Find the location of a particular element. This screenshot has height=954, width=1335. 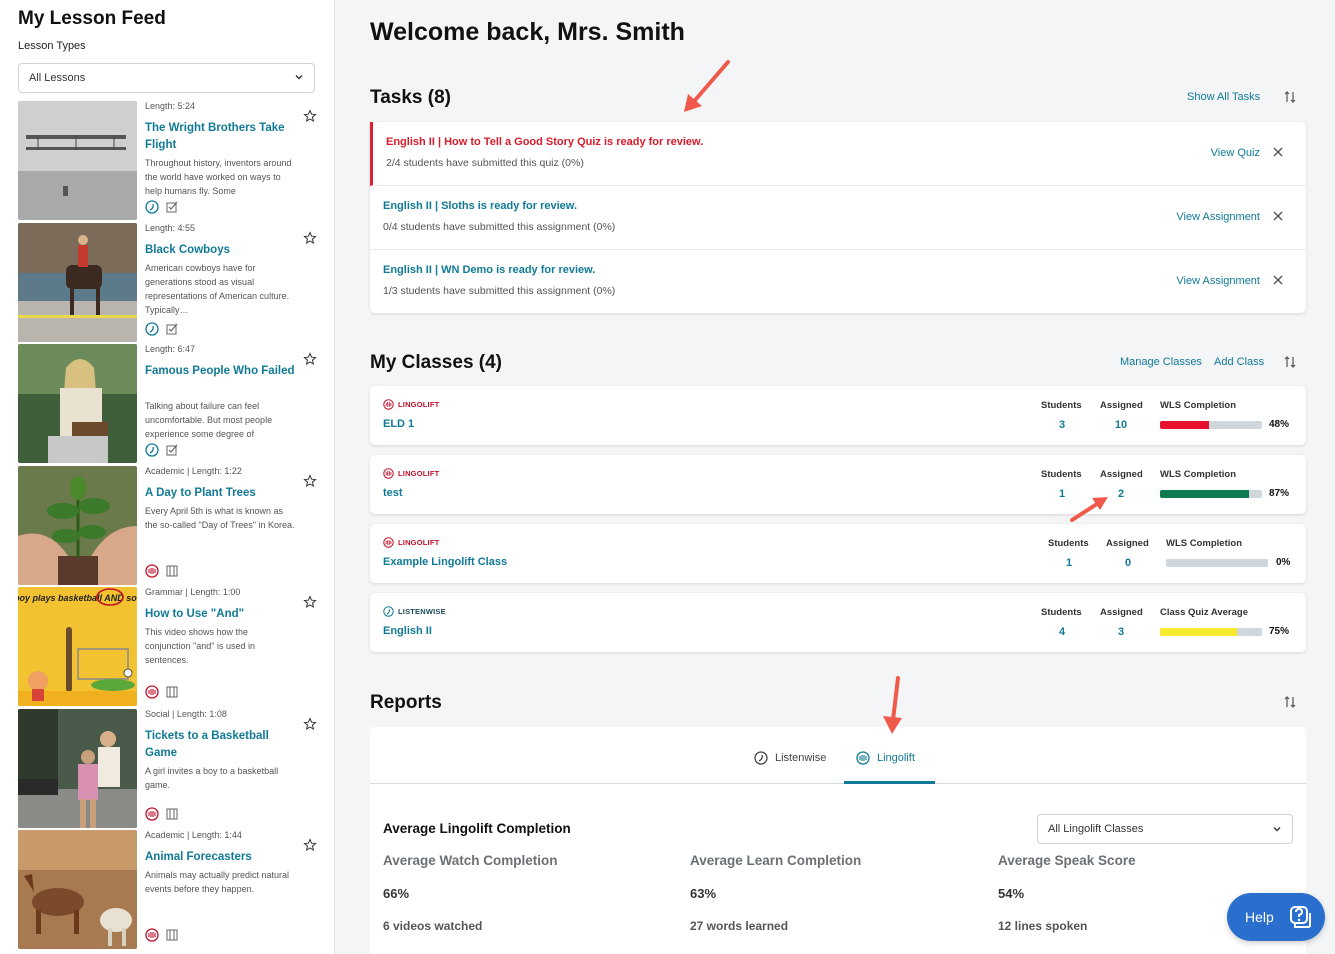

class-name: ELD 1 is located at coordinates (398, 424).